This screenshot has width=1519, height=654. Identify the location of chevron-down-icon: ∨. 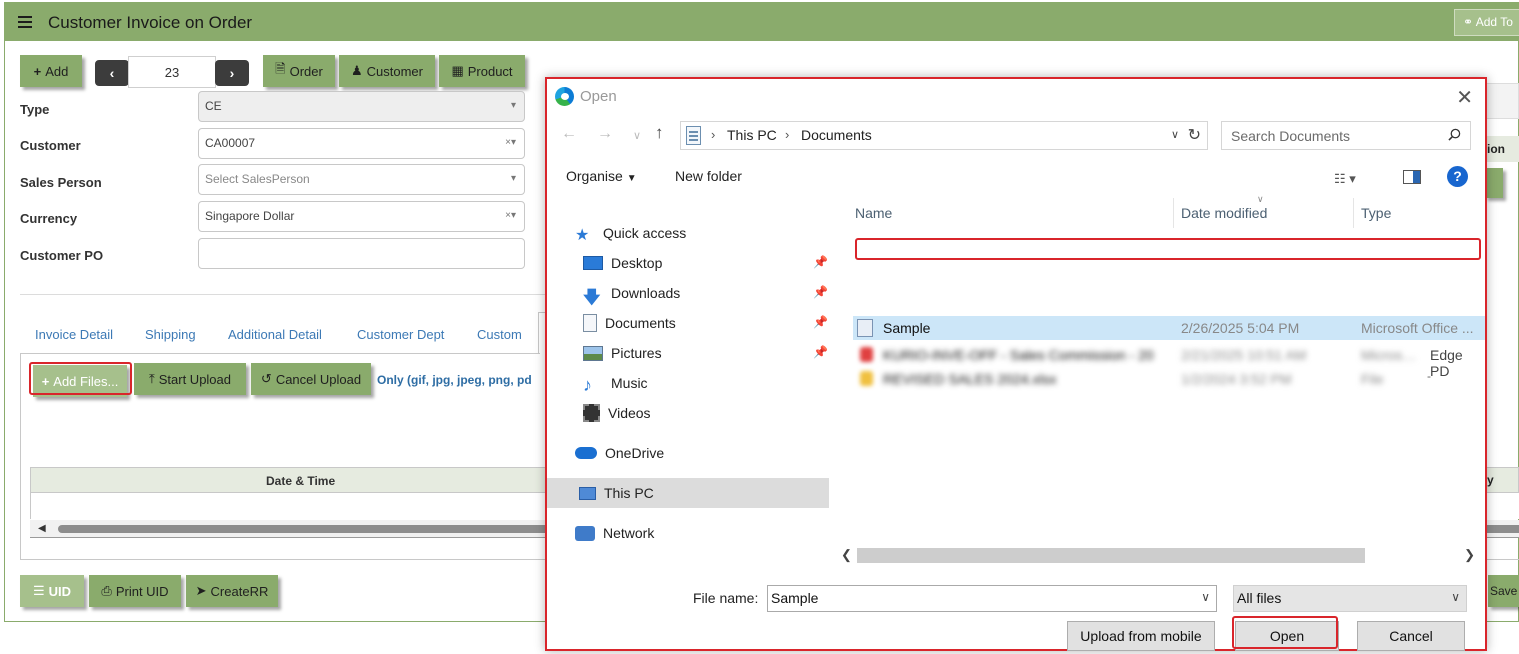
(1205, 597).